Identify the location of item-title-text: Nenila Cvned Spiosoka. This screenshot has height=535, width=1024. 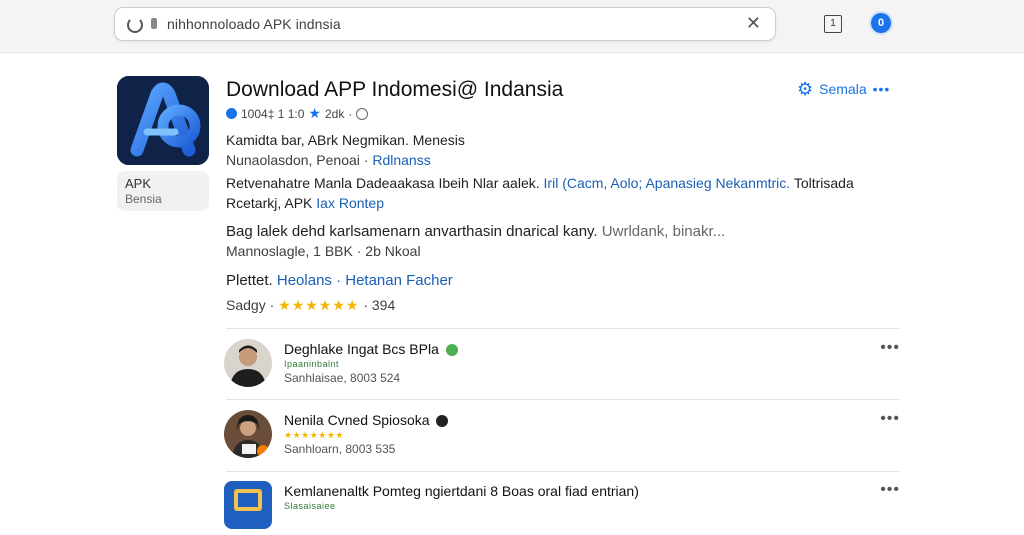
(357, 420).